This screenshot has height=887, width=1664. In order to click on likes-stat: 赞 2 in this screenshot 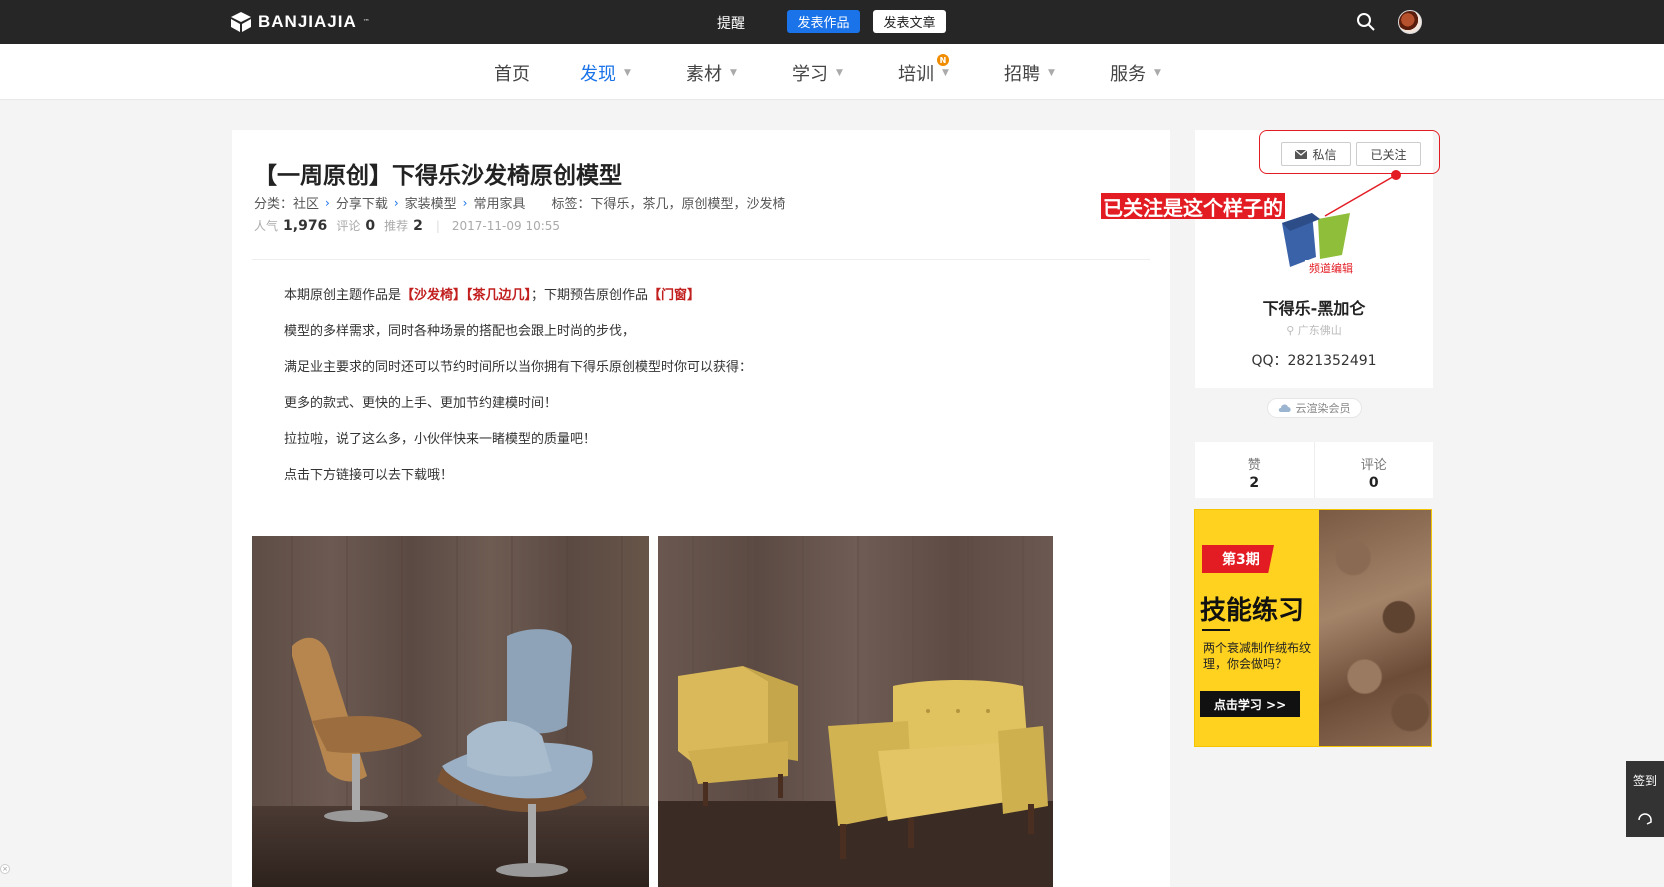, I will do `click(1254, 470)`.